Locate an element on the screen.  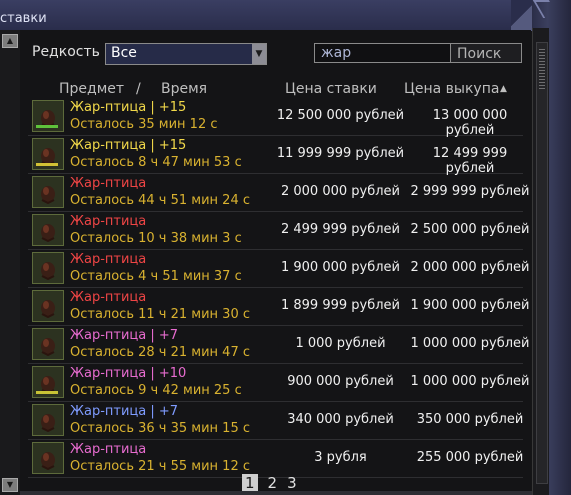
time-remaining: Осталось 11 ч 21 мин 30 с is located at coordinates (160, 314).